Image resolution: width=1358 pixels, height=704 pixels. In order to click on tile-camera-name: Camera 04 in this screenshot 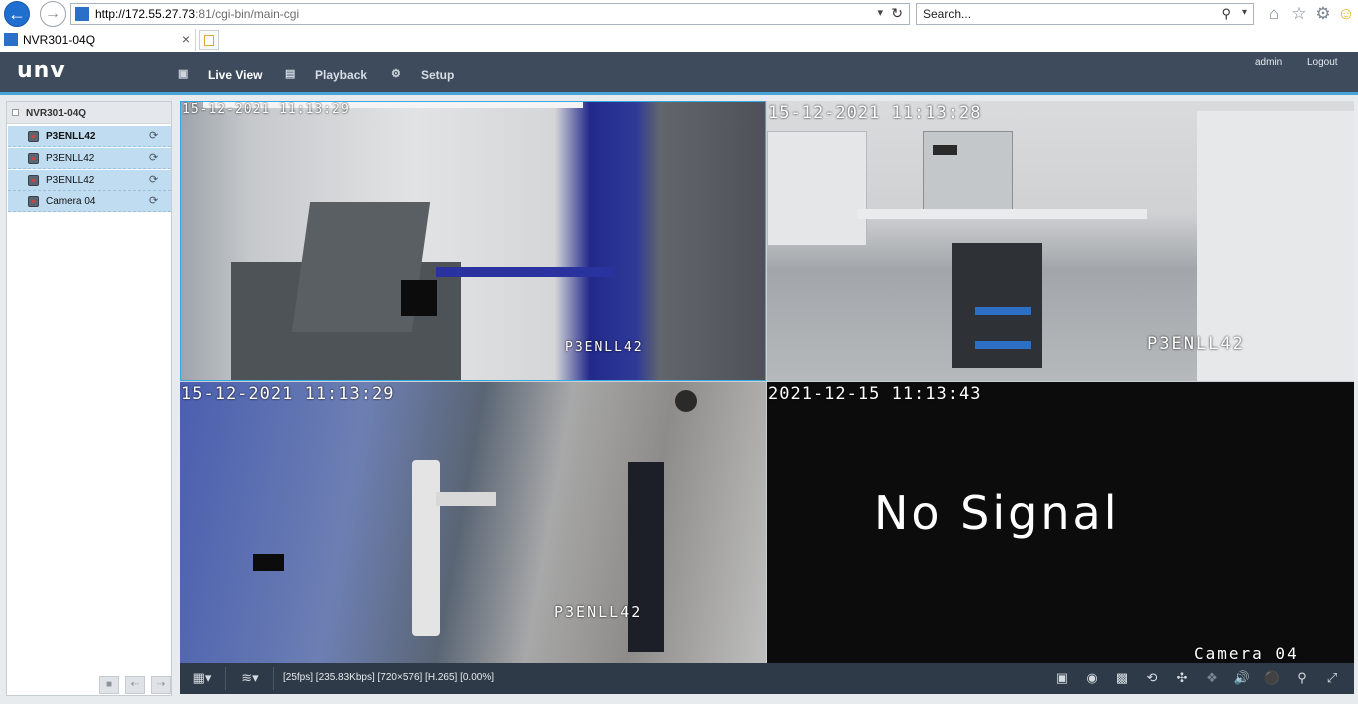, I will do `click(1246, 653)`.